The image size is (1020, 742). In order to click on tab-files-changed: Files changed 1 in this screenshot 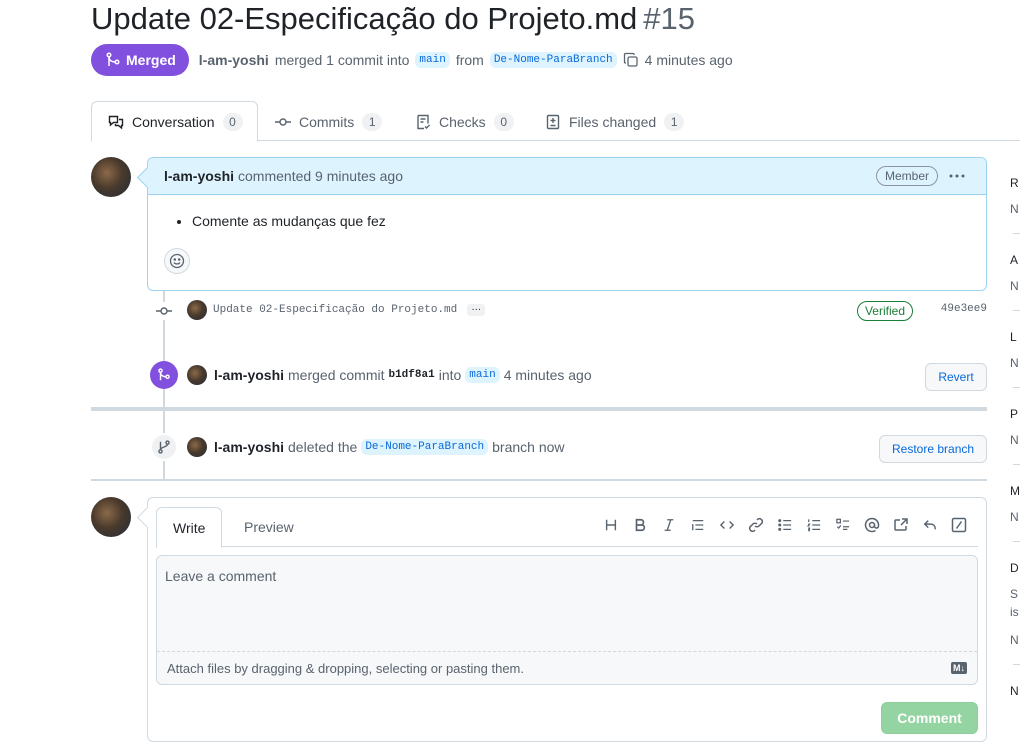, I will do `click(615, 121)`.